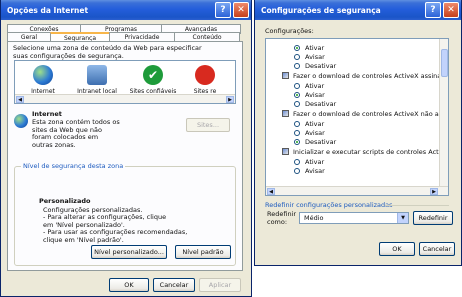 The image size is (462, 297). I want to click on reset-button: Redefinir, so click(433, 218).